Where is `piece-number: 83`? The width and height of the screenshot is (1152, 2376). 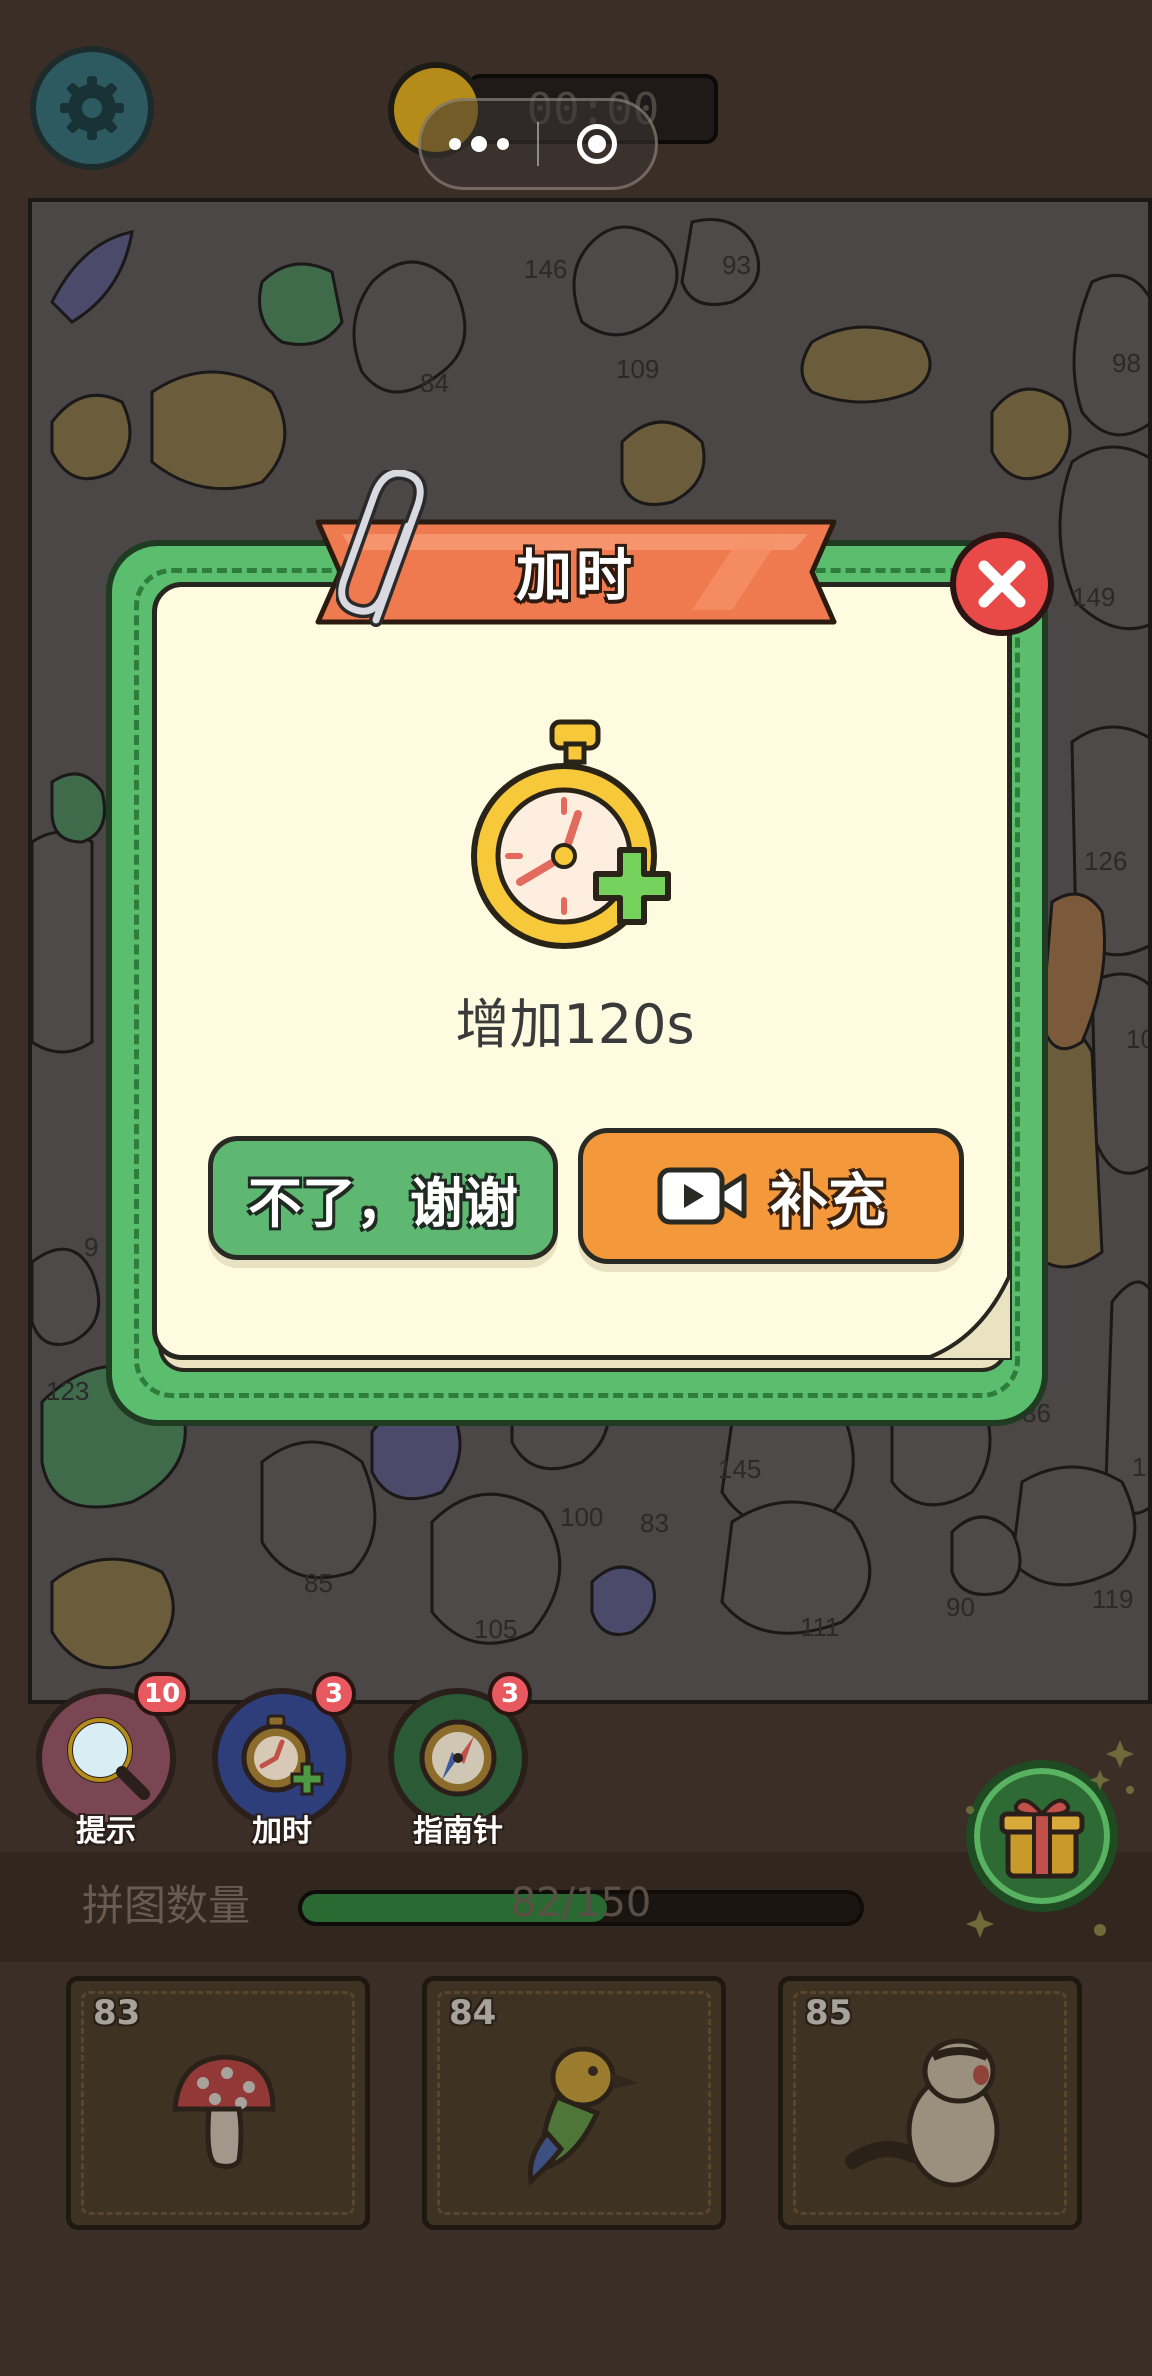
piece-number: 83 is located at coordinates (117, 2013).